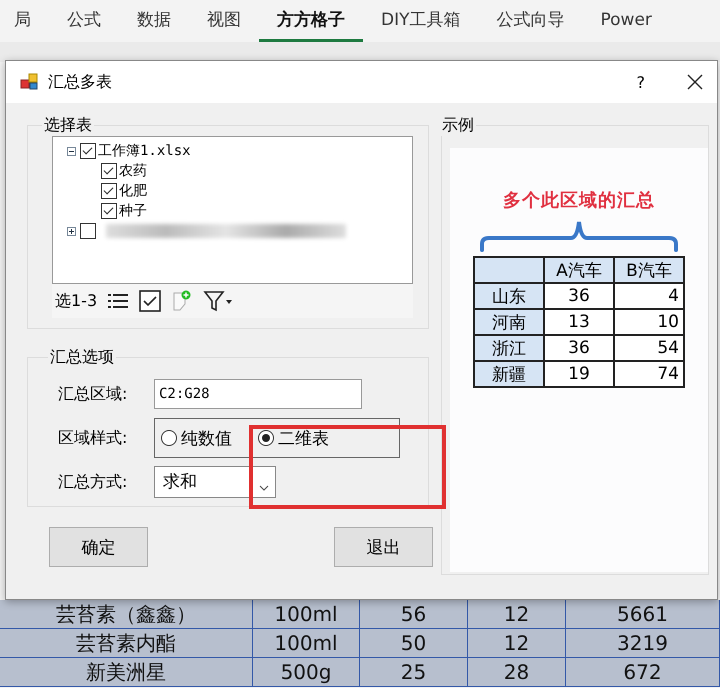  What do you see at coordinates (293, 438) in the screenshot?
I see `radio-option: 二维表` at bounding box center [293, 438].